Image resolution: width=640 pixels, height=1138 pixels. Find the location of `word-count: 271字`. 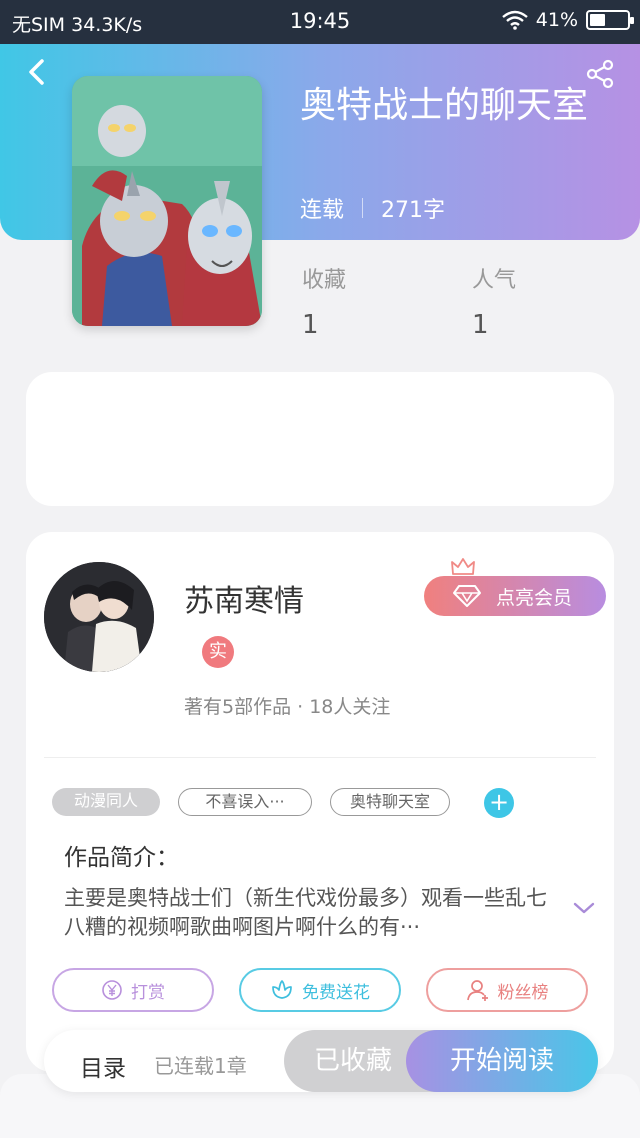

word-count: 271字 is located at coordinates (413, 210).